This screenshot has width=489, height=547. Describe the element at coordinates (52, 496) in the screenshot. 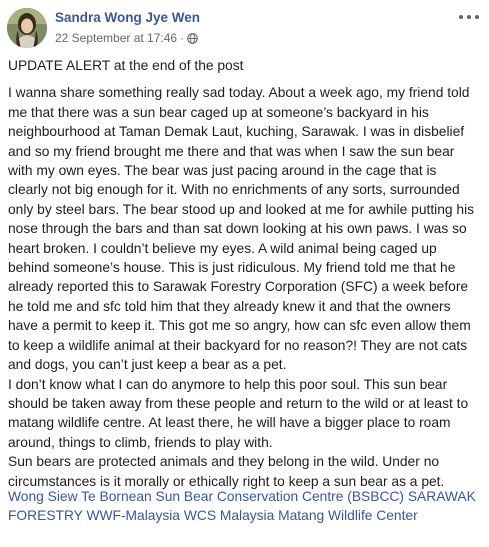

I see `tag-link: Wong Siew Te` at that location.